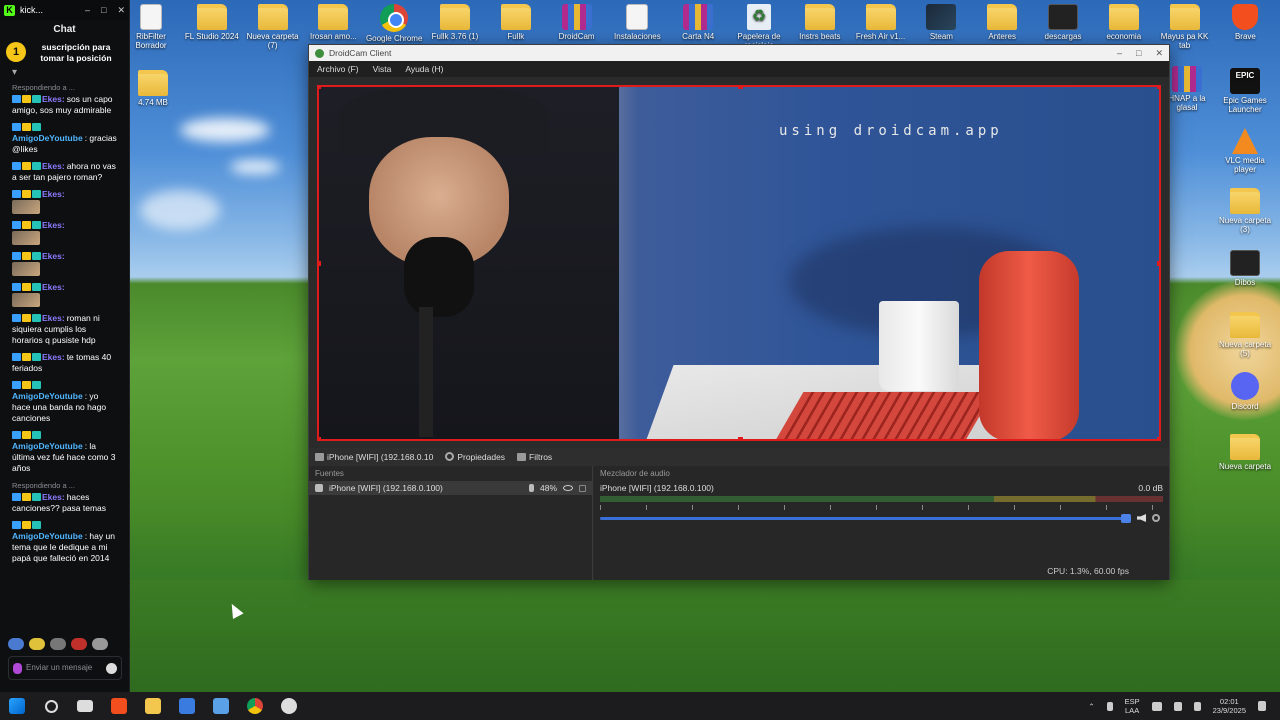  What do you see at coordinates (1138, 53) in the screenshot?
I see `maximize-button: □` at bounding box center [1138, 53].